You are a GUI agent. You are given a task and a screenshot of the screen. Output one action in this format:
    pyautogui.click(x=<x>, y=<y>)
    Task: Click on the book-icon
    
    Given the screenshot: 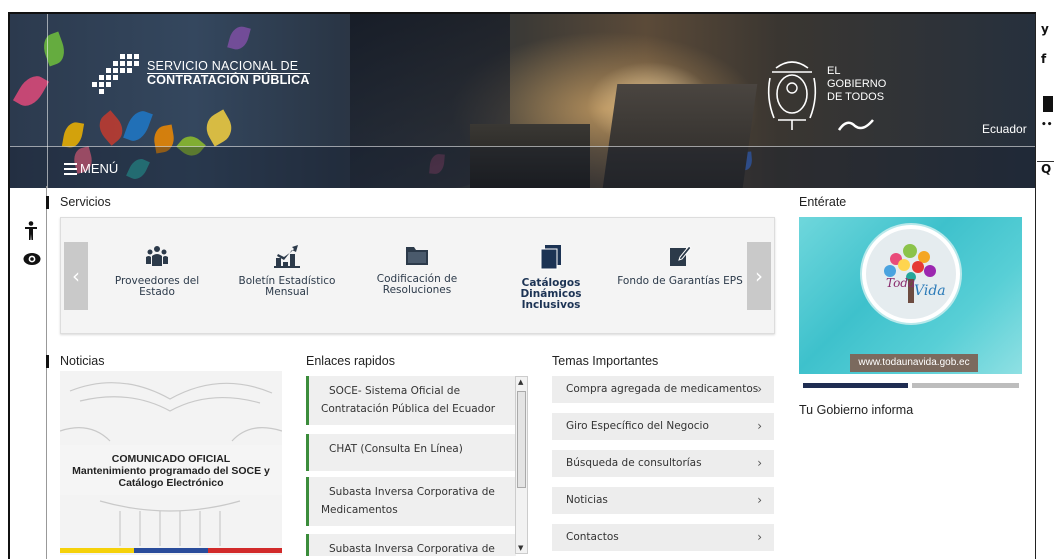 What is the action you would take?
    pyautogui.click(x=550, y=257)
    